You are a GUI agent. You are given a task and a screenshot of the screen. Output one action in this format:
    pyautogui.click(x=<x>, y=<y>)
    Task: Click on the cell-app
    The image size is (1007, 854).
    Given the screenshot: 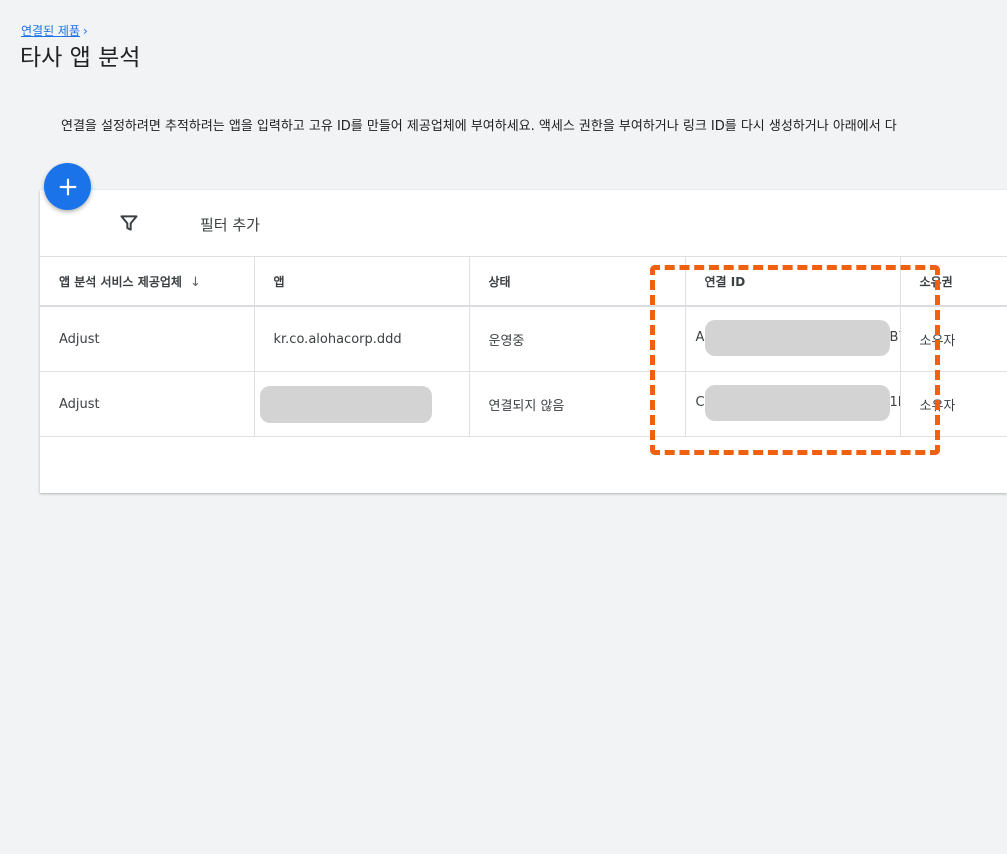 What is the action you would take?
    pyautogui.click(x=362, y=404)
    